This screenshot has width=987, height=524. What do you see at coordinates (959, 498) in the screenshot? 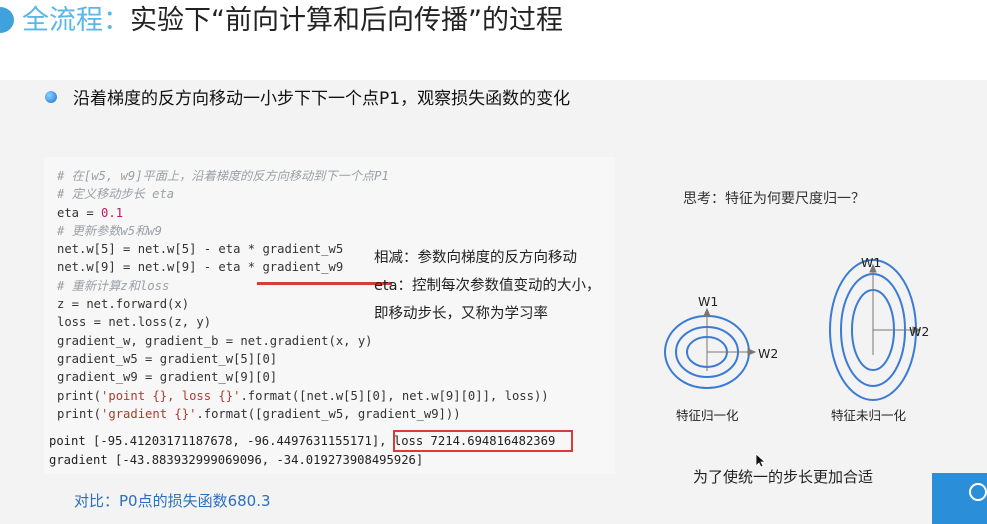
I see `corner-widget` at bounding box center [959, 498].